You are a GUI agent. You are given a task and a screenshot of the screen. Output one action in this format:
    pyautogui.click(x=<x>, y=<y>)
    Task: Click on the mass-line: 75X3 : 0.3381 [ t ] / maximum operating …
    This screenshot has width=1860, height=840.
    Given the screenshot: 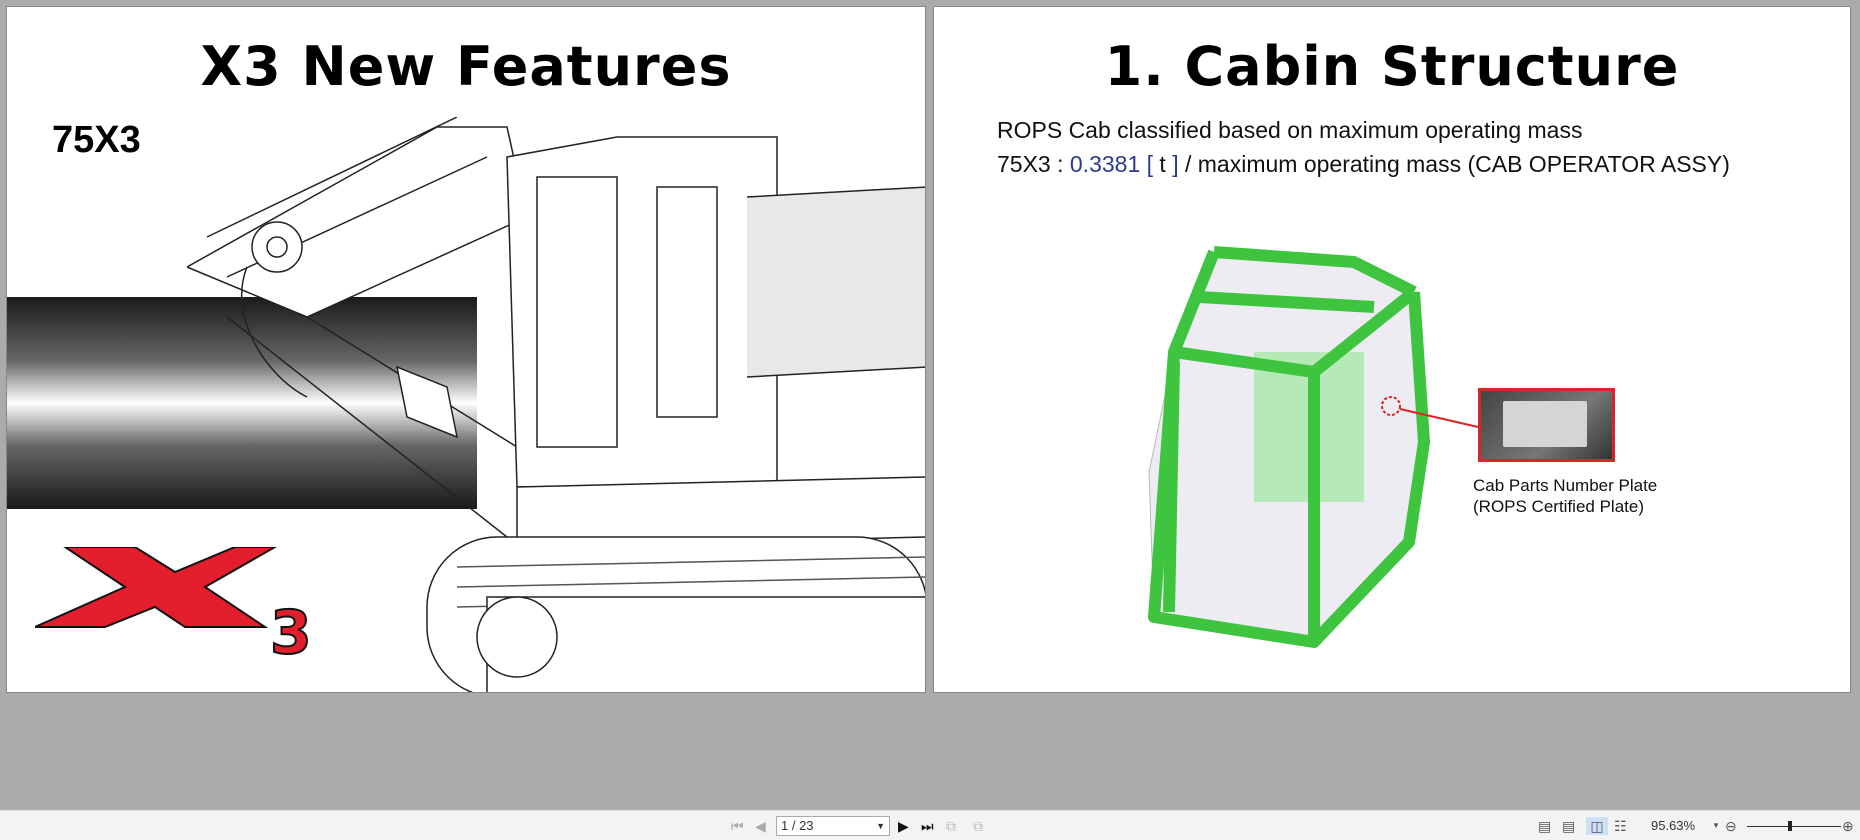 What is the action you would take?
    pyautogui.click(x=1363, y=164)
    